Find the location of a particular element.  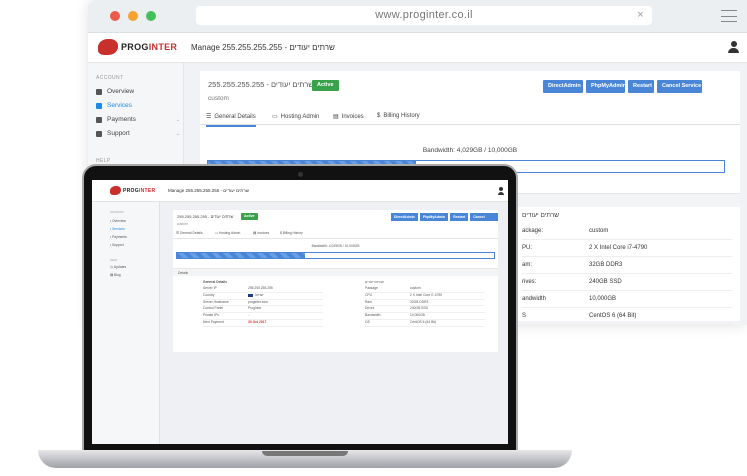

sidebar-item-label: Payments is located at coordinates (119, 237).